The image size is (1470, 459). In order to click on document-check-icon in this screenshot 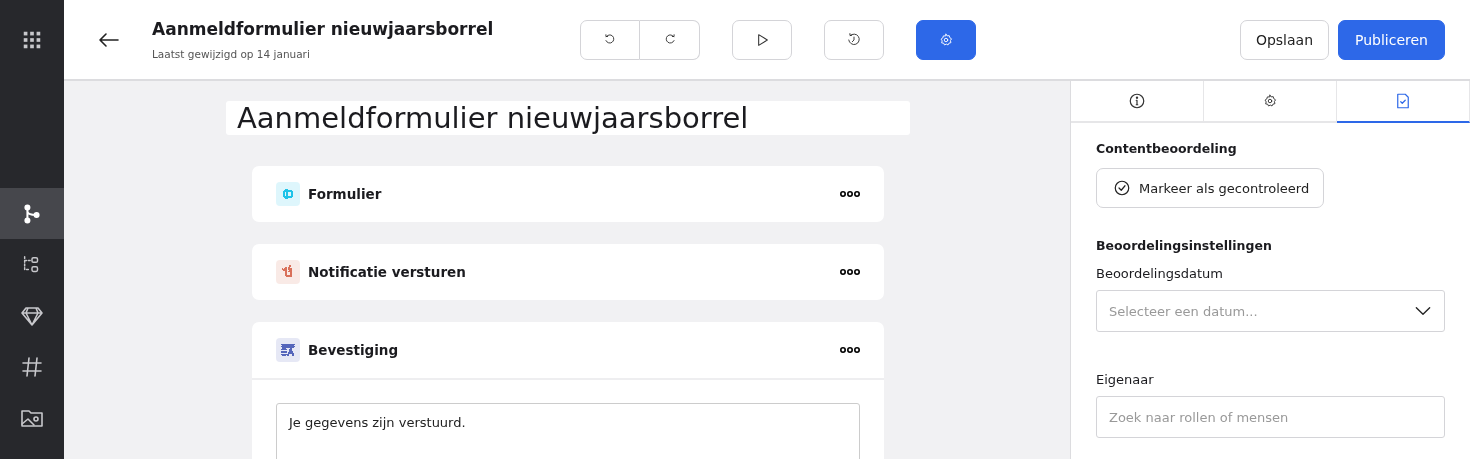, I will do `click(1403, 101)`.